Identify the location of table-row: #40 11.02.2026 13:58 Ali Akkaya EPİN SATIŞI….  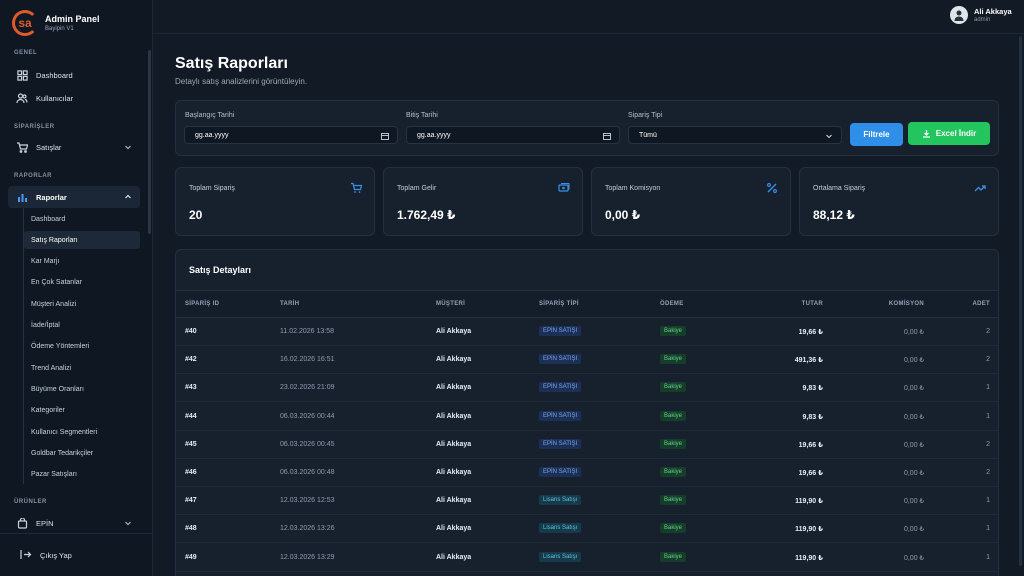
(587, 332).